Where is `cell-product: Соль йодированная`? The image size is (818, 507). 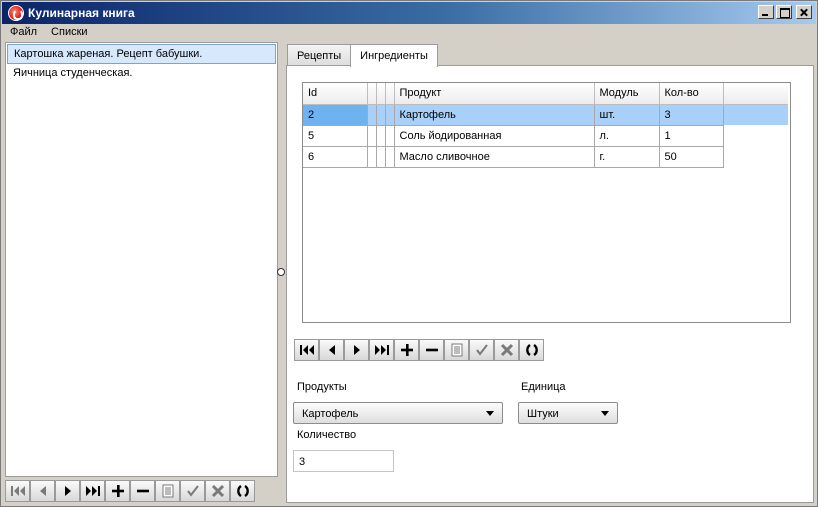 cell-product: Соль йодированная is located at coordinates (494, 136).